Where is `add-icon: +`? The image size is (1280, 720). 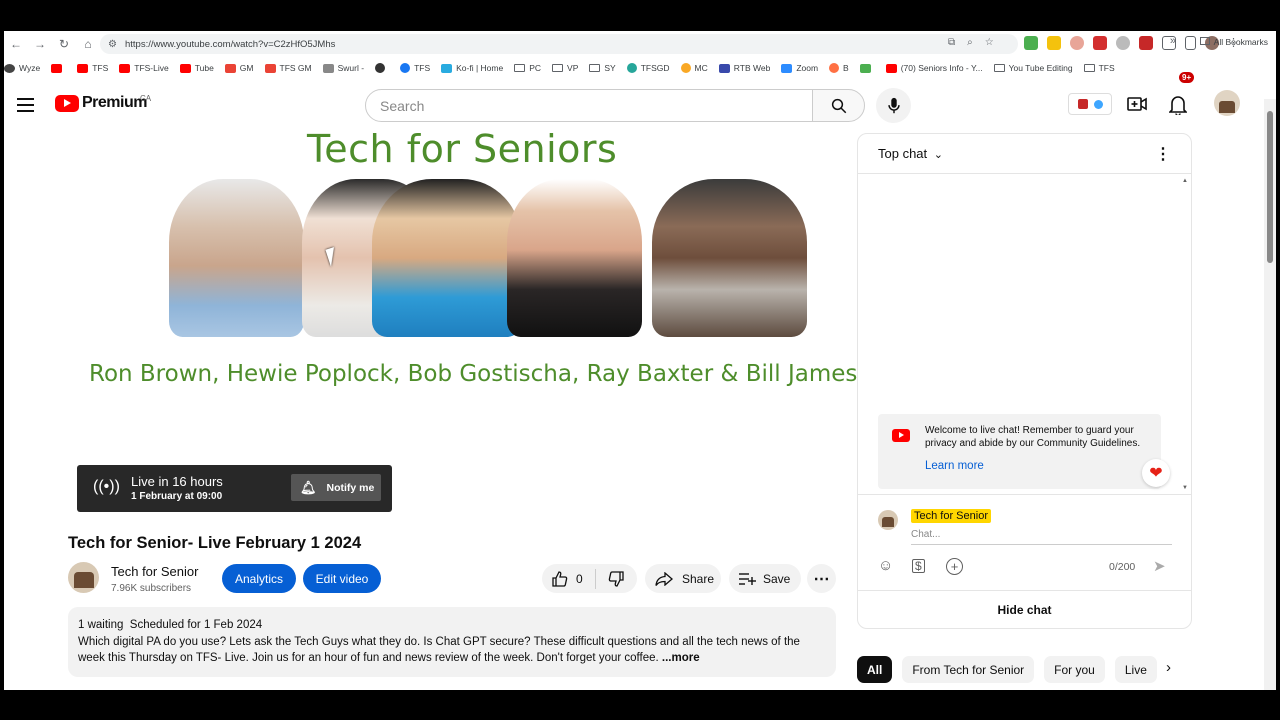 add-icon: + is located at coordinates (954, 566).